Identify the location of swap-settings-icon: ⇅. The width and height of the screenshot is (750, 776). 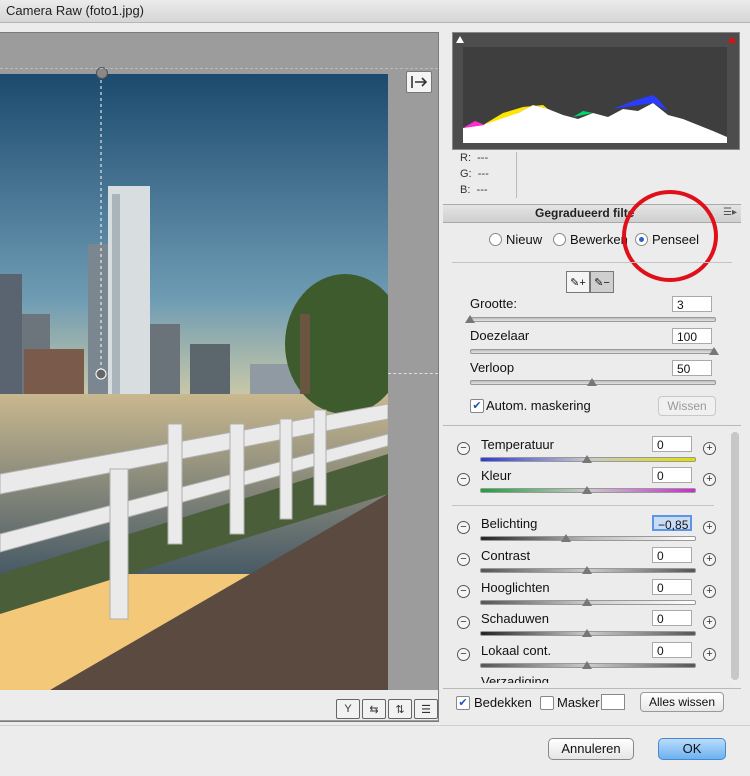
(400, 709).